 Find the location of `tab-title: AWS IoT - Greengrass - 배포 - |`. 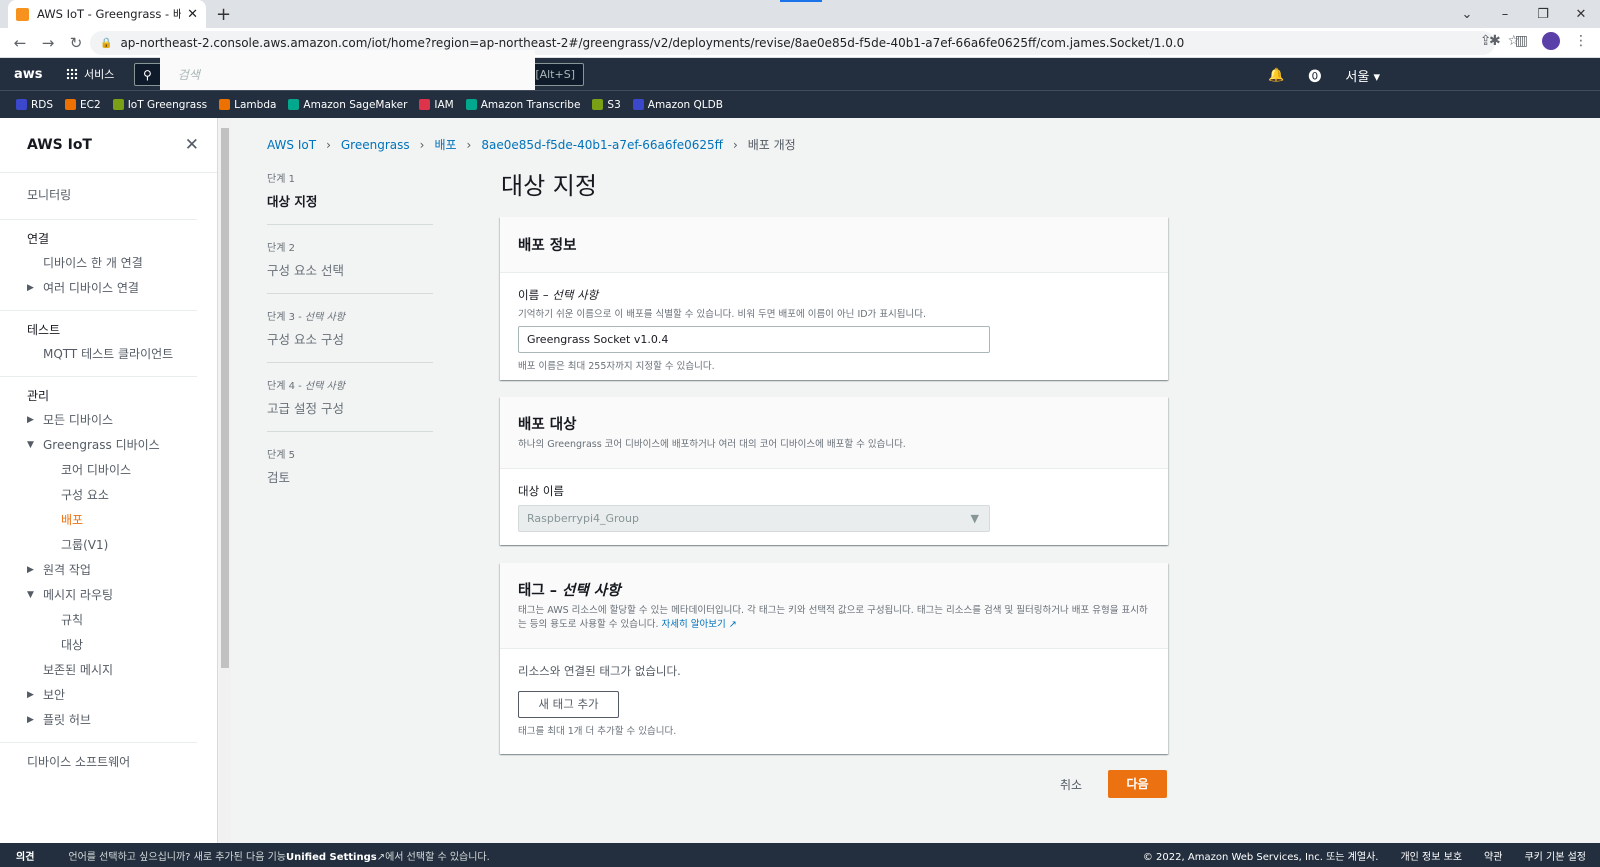

tab-title: AWS IoT - Greengrass - 배포 - | is located at coordinates (109, 14).